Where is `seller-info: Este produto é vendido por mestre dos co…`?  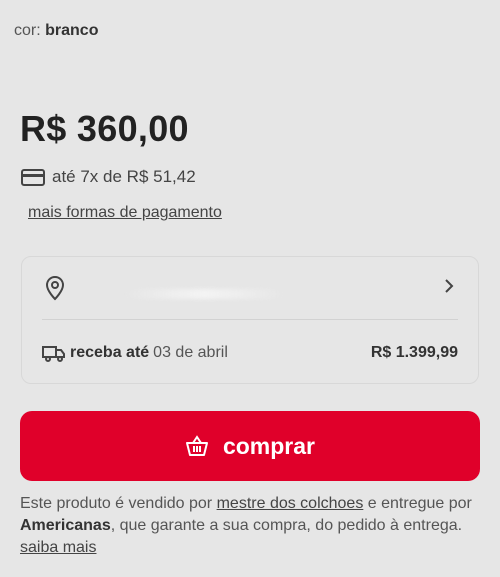 seller-info: Este produto é vendido por mestre dos co… is located at coordinates (250, 526).